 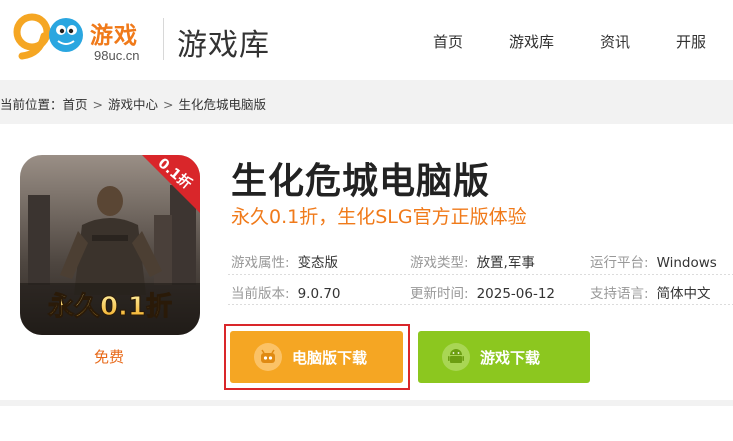 What do you see at coordinates (48, 36) in the screenshot?
I see `logo-98-icon` at bounding box center [48, 36].